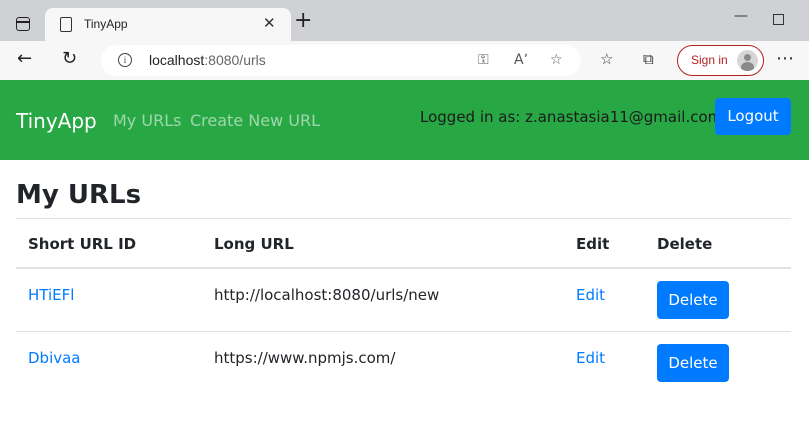 The height and width of the screenshot is (447, 809). Describe the element at coordinates (778, 19) in the screenshot. I see `maximize-icon` at that location.